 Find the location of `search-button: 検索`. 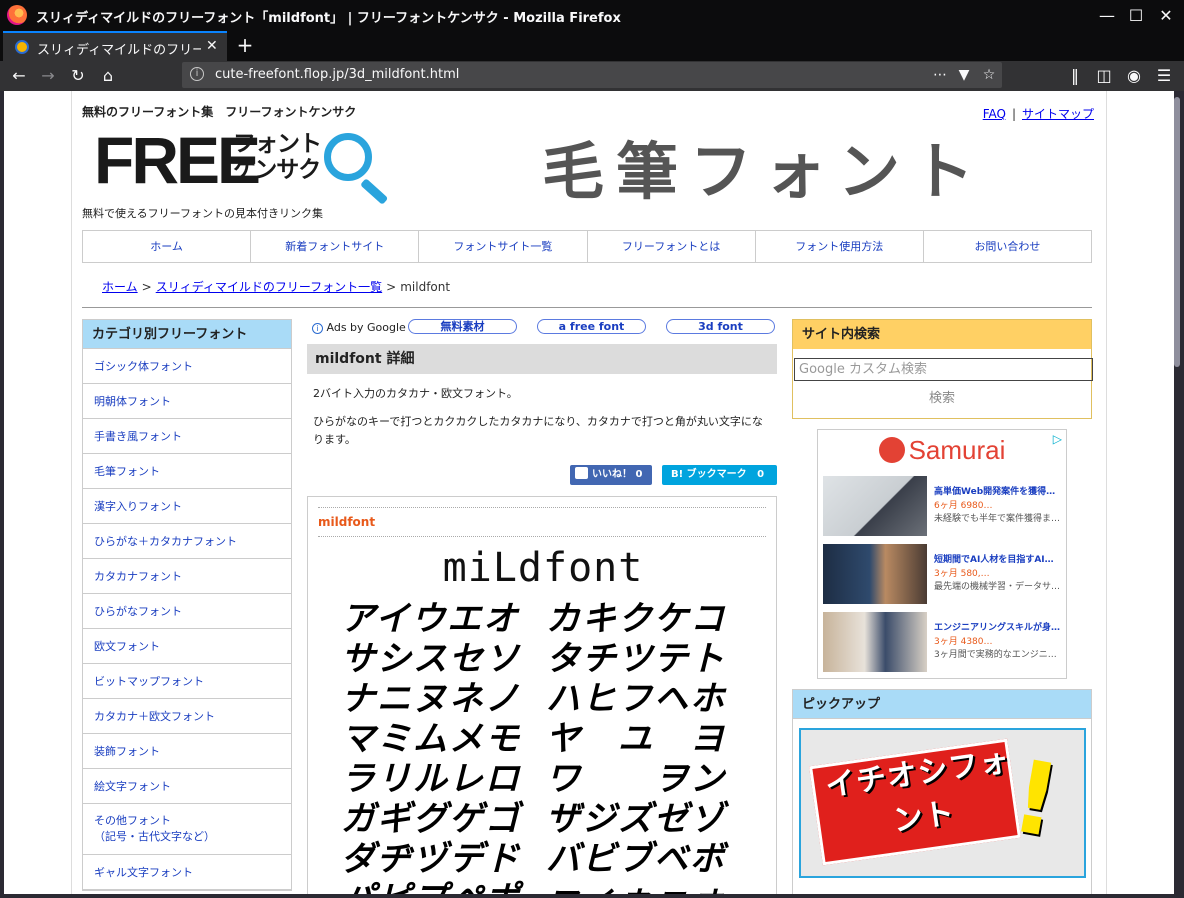

search-button: 検索 is located at coordinates (942, 396).